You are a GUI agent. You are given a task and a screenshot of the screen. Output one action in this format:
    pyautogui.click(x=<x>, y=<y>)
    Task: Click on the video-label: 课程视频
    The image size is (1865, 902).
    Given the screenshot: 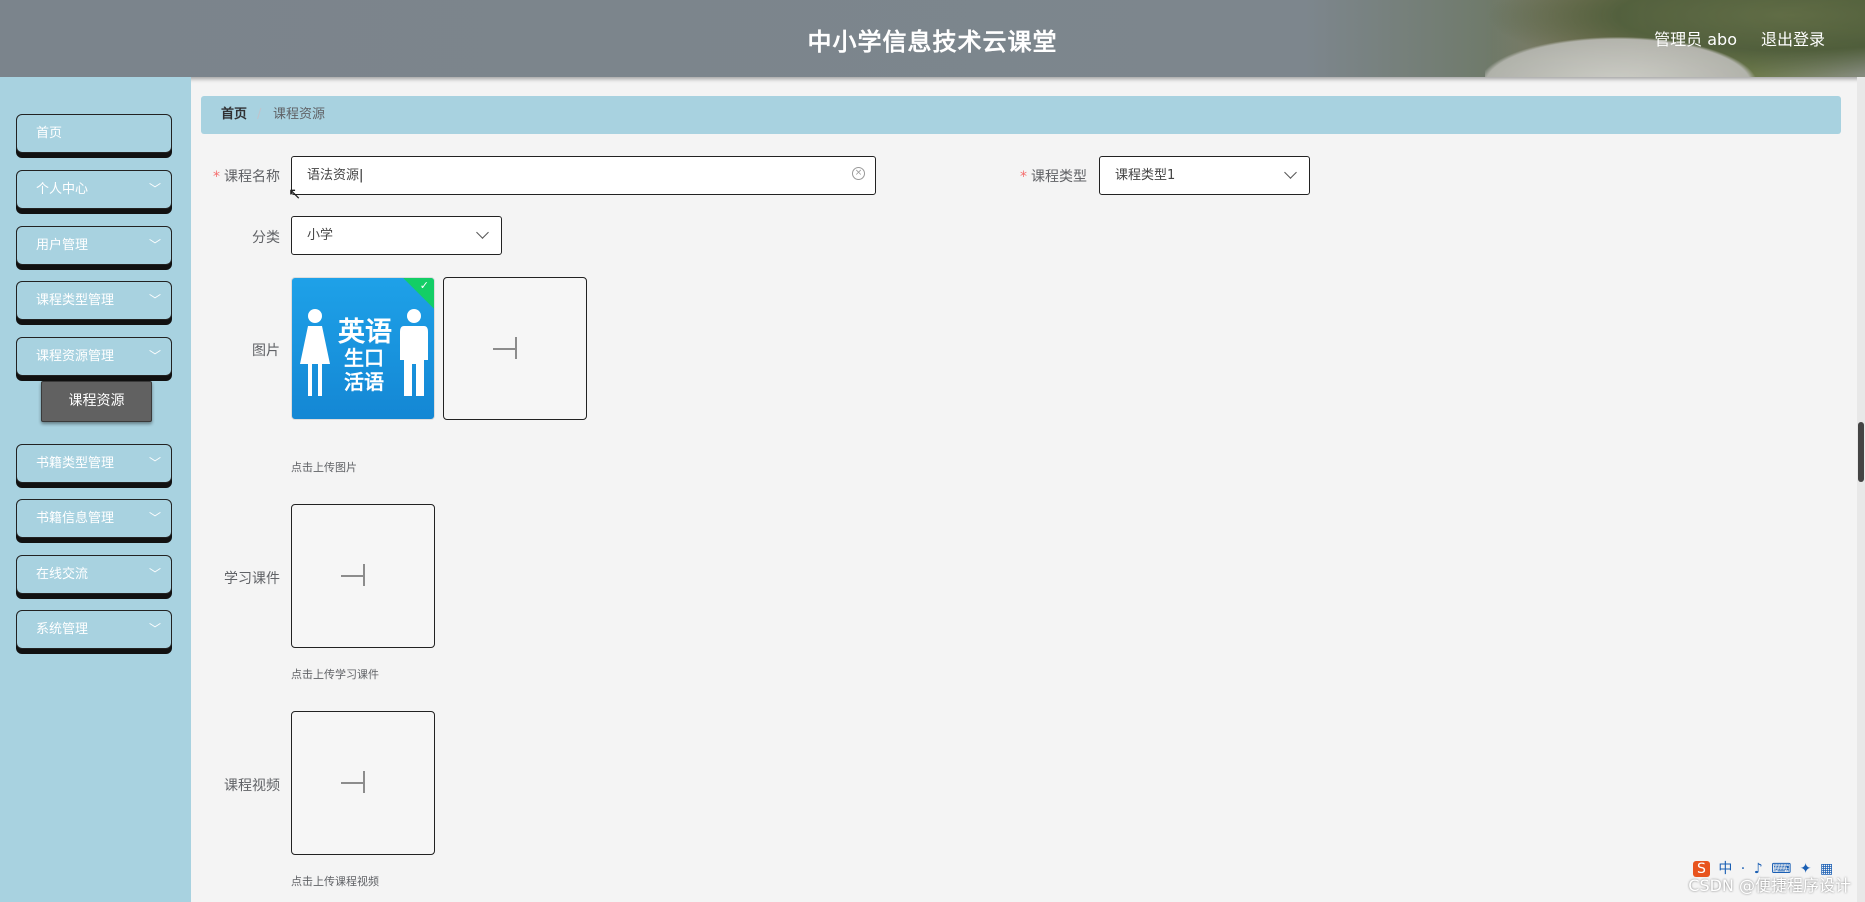 What is the action you would take?
    pyautogui.click(x=252, y=786)
    